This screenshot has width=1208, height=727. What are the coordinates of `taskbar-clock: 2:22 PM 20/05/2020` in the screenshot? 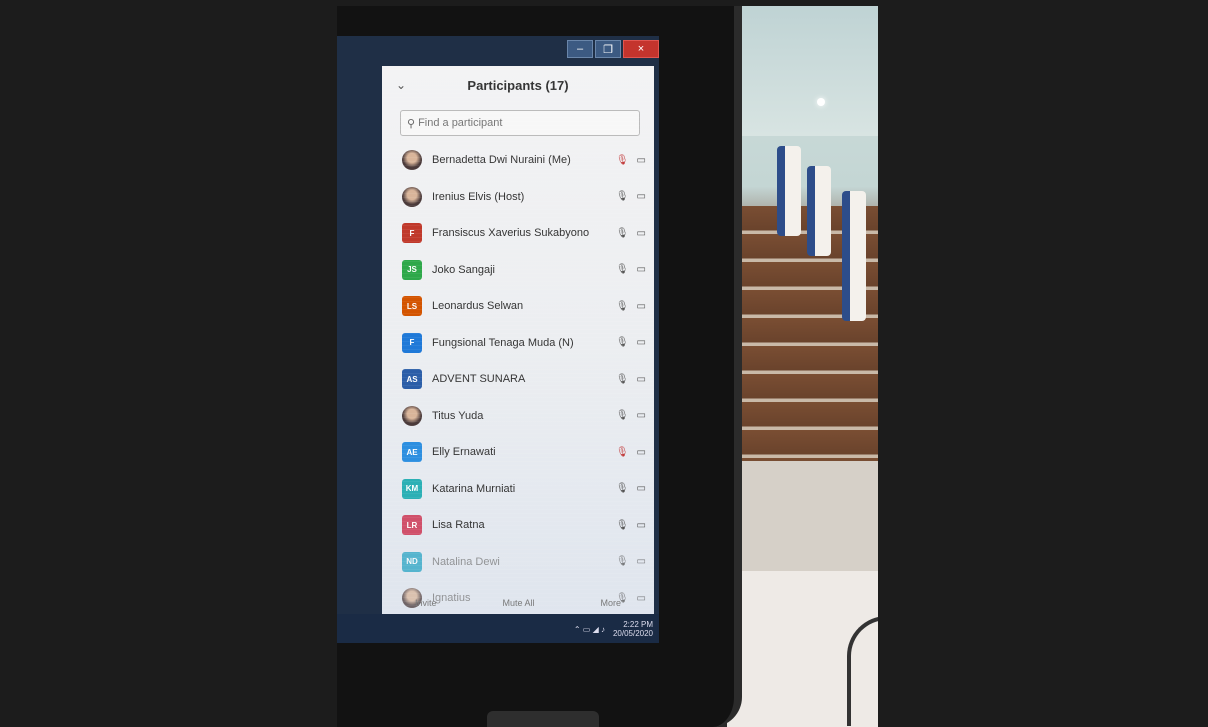 It's located at (633, 629).